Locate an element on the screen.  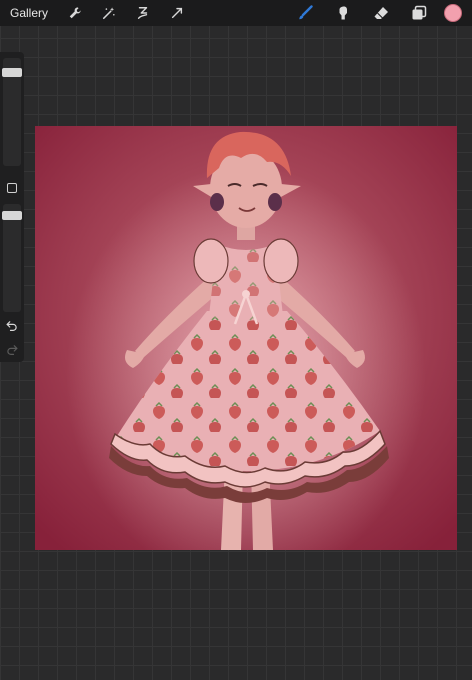
smudge-icon is located at coordinates (343, 13).